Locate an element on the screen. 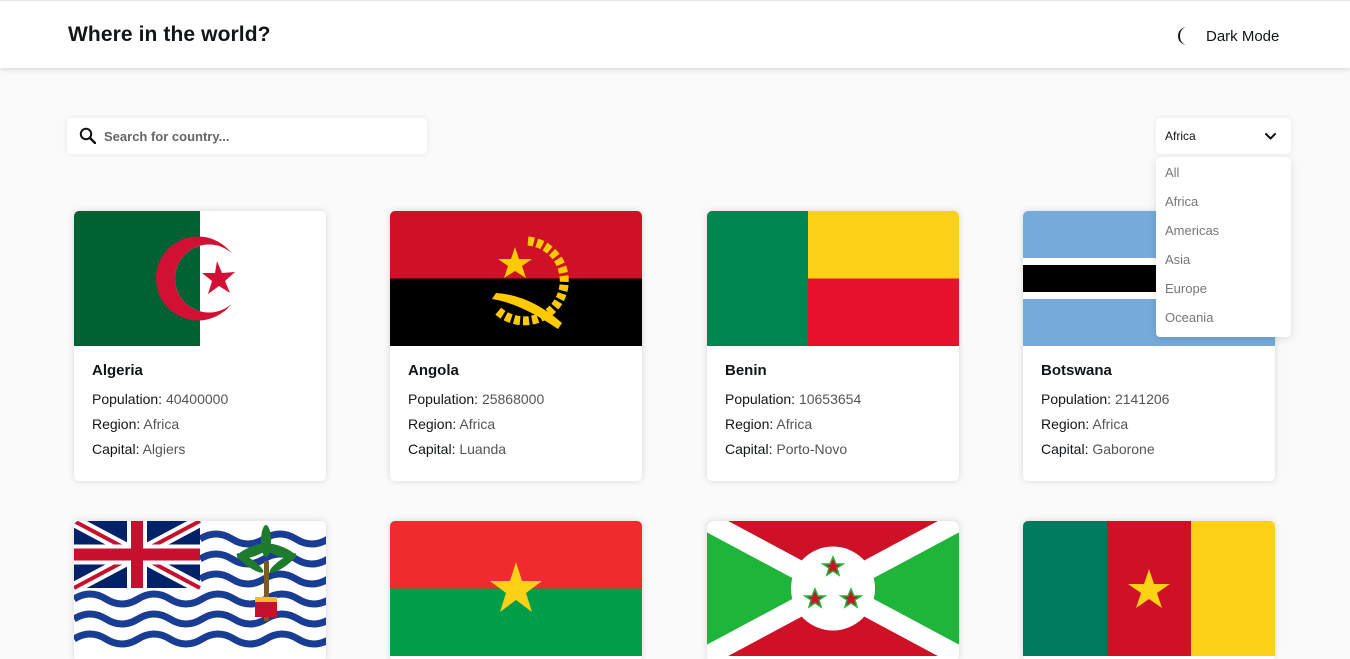  region-option-asia: Asia is located at coordinates (1177, 260).